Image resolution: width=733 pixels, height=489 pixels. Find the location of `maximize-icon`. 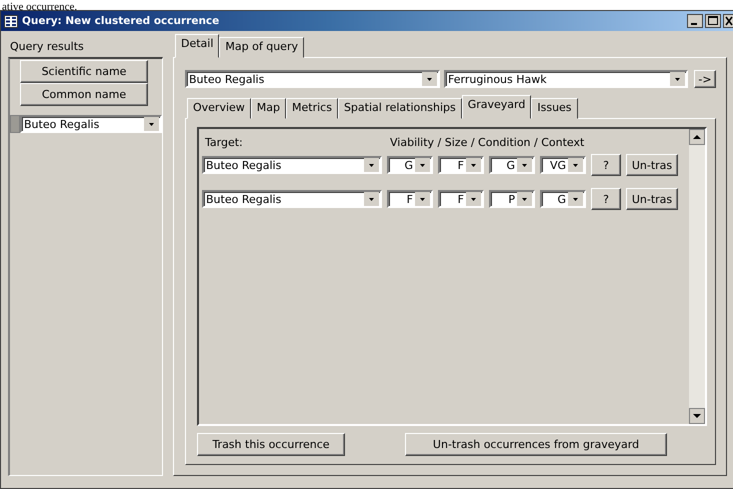

maximize-icon is located at coordinates (713, 21).